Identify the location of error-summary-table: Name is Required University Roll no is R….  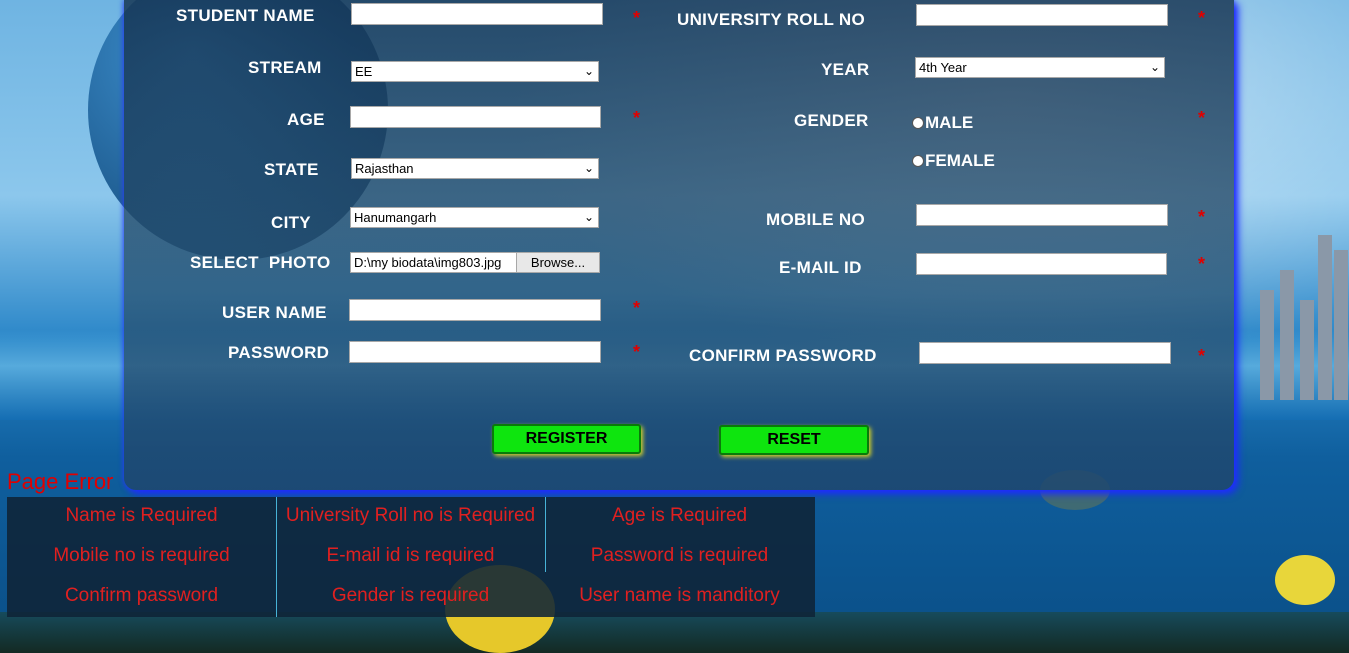
(411, 557).